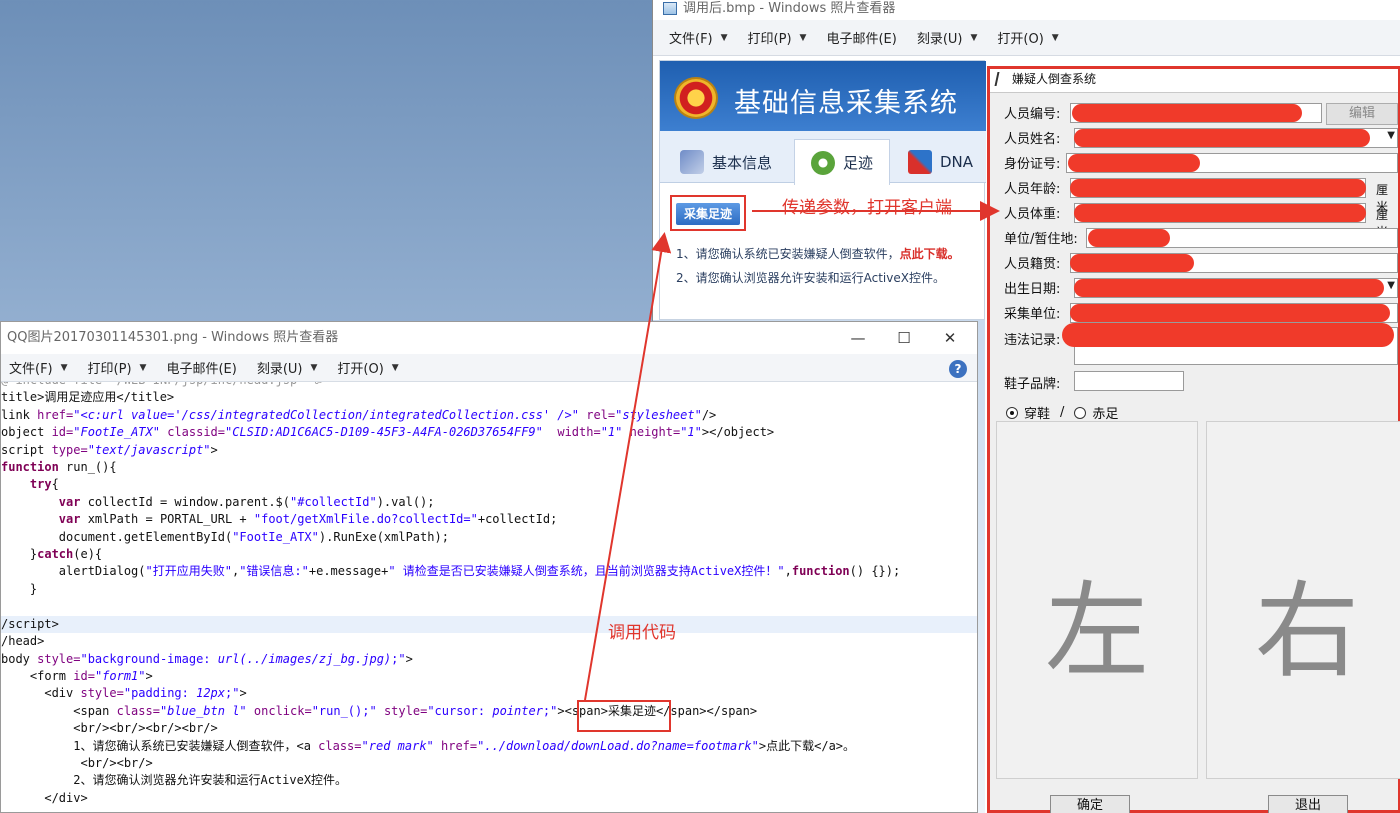 The image size is (1400, 813). I want to click on annotation-pass-params: 传递参数，打开客户端, so click(867, 208).